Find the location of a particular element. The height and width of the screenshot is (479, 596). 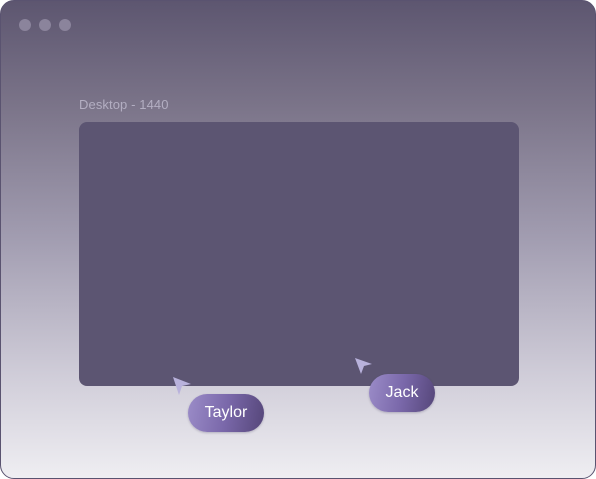

close-window-dot is located at coordinates (25, 25).